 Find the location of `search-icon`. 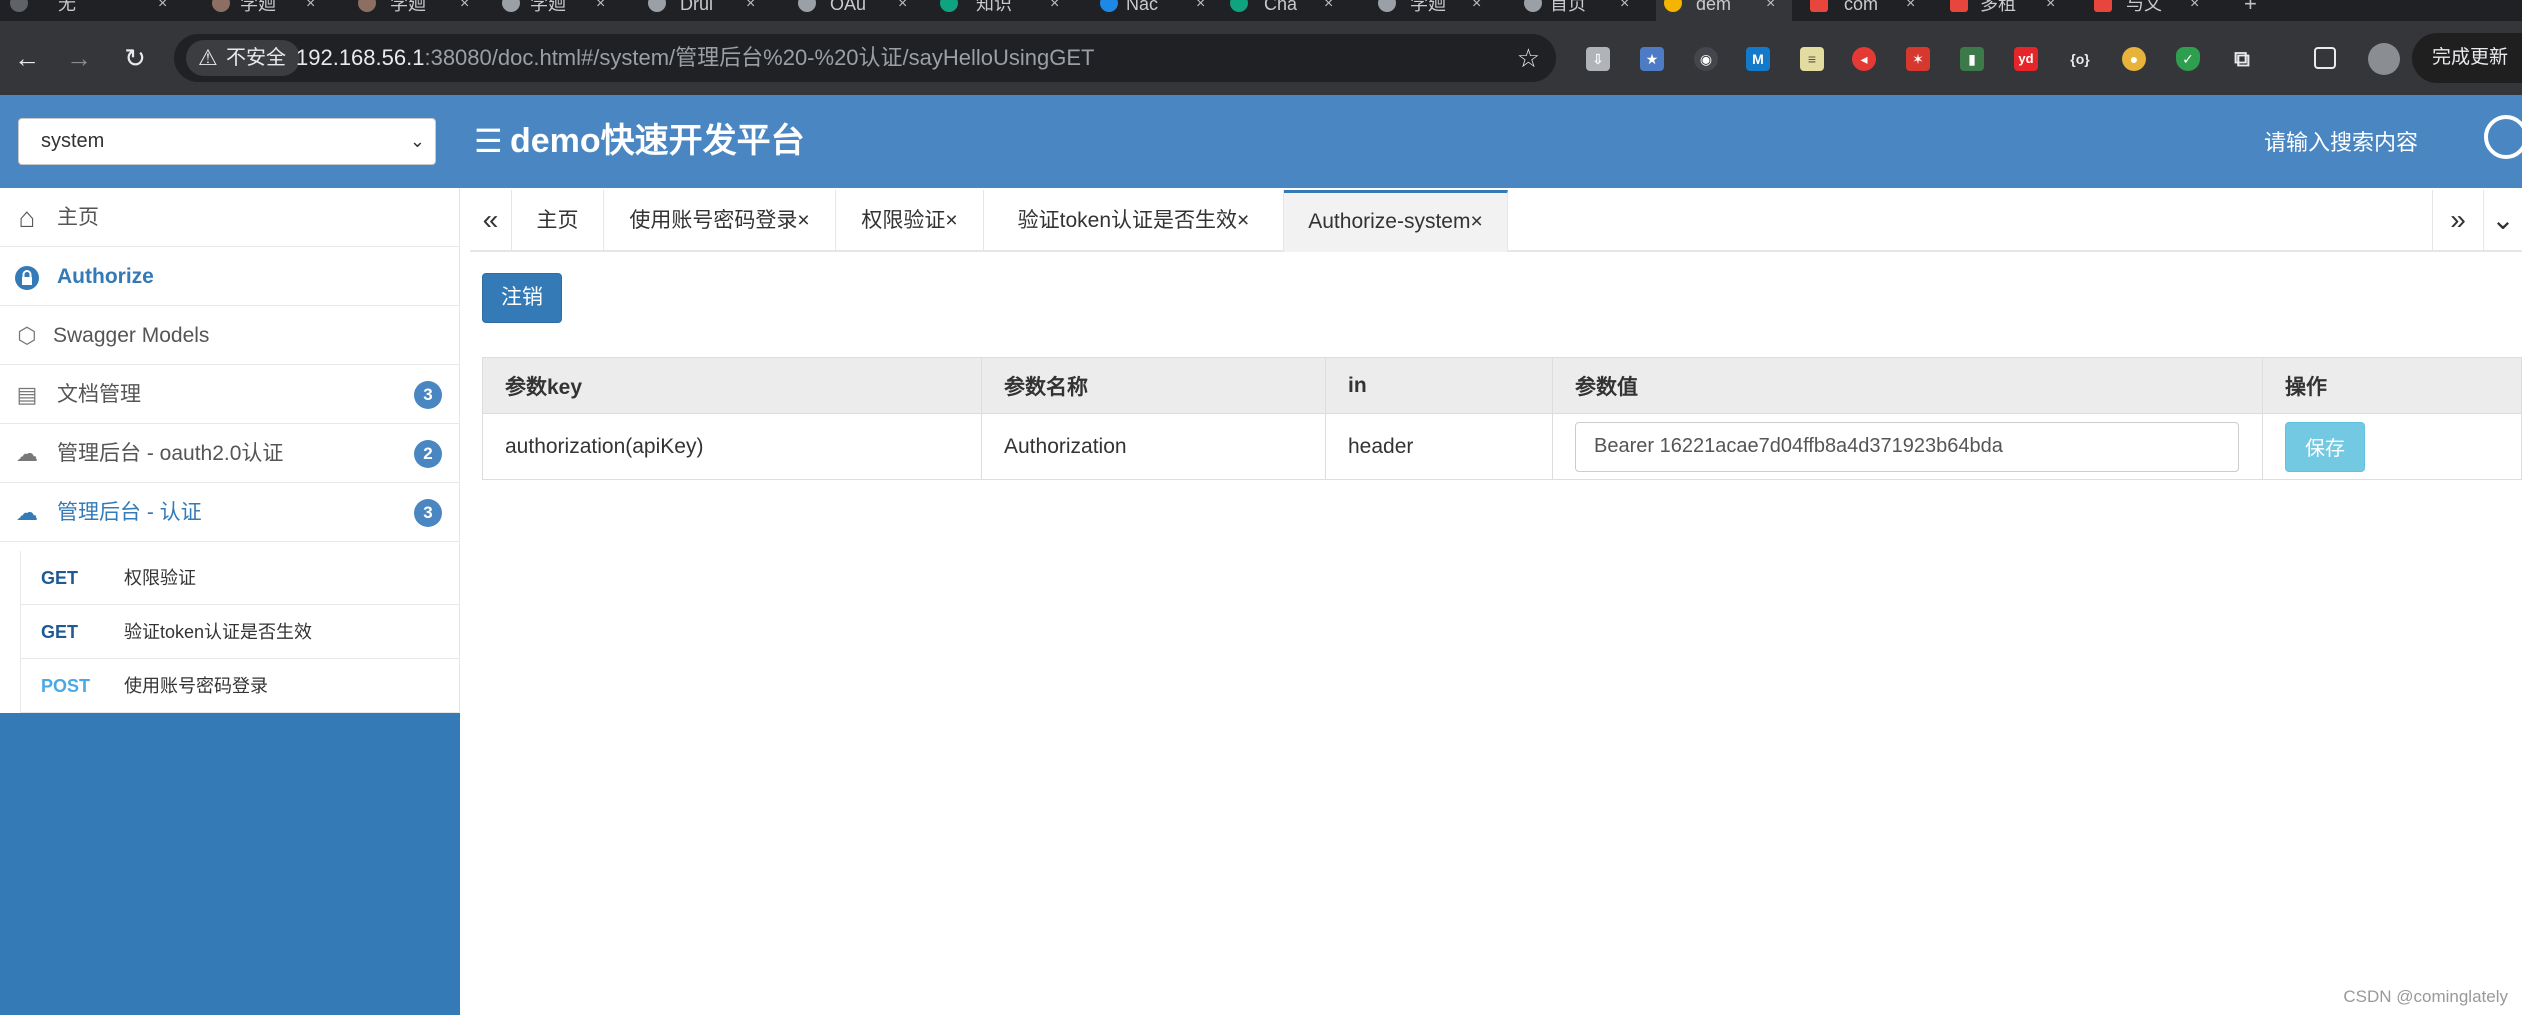

search-icon is located at coordinates (2503, 137).